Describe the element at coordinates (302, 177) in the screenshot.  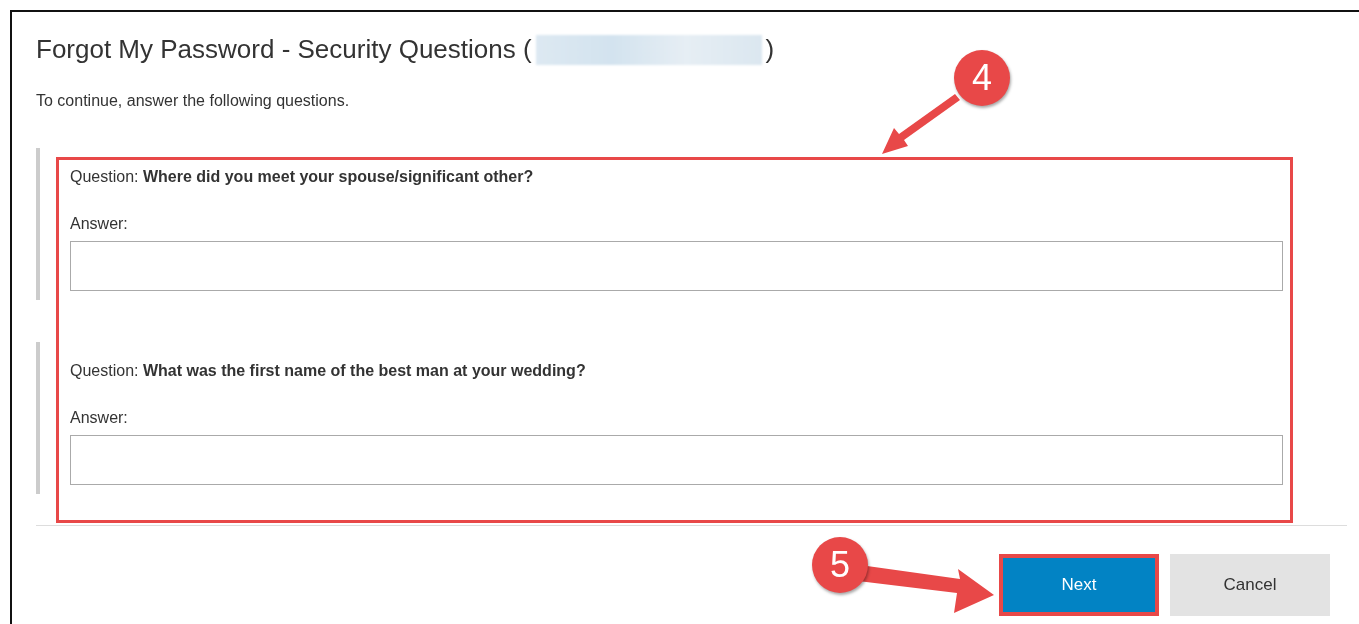
I see `question-text: Question: Where did you meet your spouse/significant other?` at that location.